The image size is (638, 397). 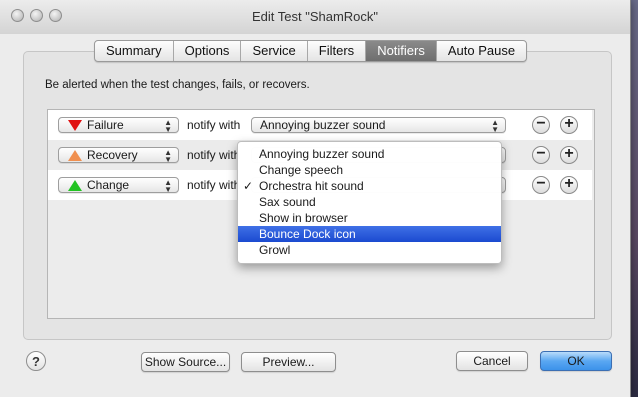 What do you see at coordinates (369, 250) in the screenshot?
I see `menu-item-growl: Growl` at bounding box center [369, 250].